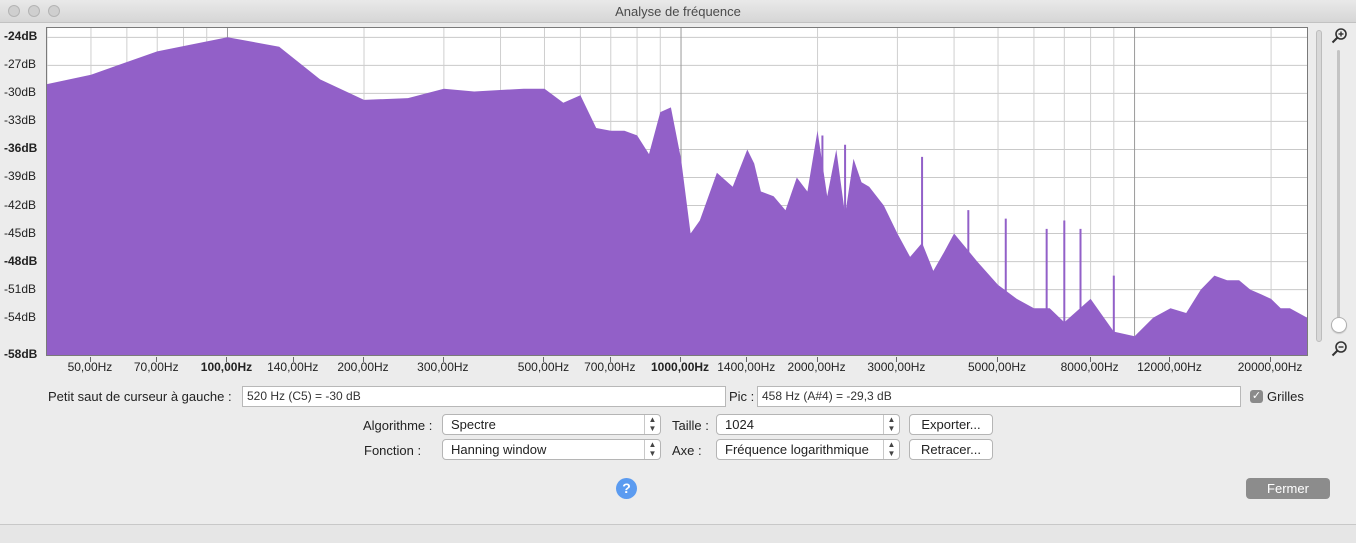  I want to click on algorithm-value: Spectre, so click(473, 424).